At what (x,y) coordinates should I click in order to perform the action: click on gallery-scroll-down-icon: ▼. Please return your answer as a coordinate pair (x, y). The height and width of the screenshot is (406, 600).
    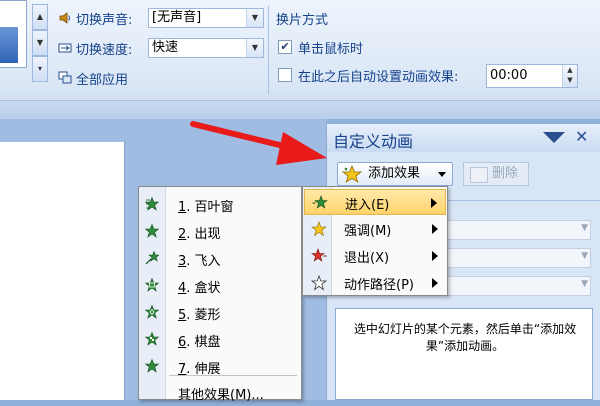
    Looking at the image, I should click on (40, 43).